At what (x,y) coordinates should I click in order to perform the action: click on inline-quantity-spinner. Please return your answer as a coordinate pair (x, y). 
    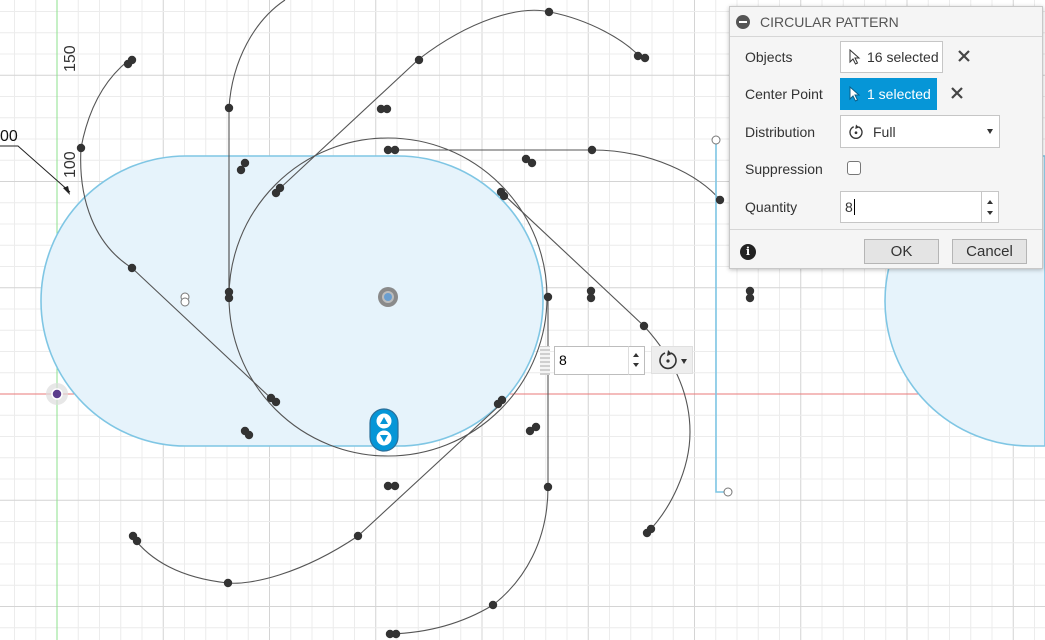
    Looking at the image, I should click on (636, 360).